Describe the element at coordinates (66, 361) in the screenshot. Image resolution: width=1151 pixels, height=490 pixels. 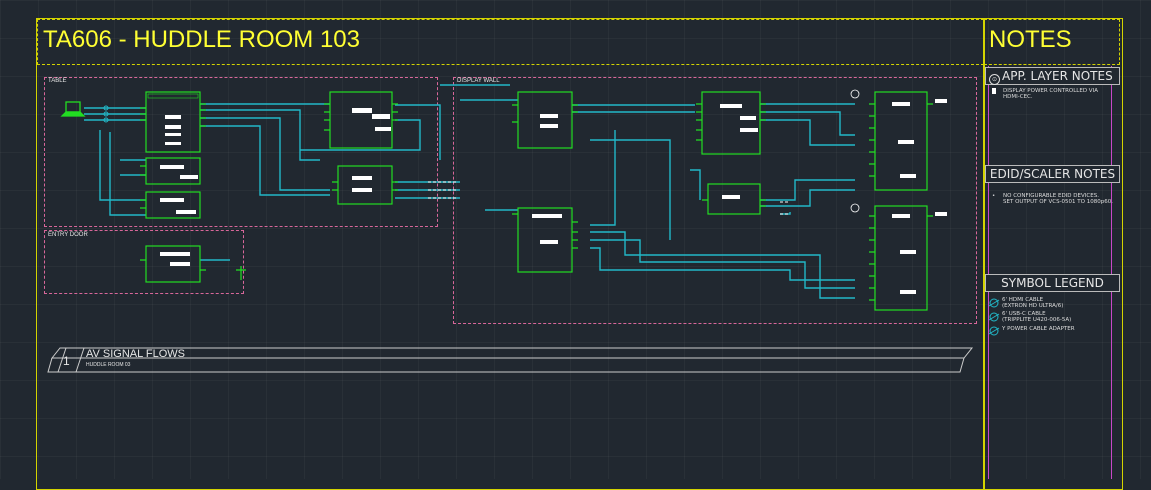
I see `drawing-number: 1` at that location.